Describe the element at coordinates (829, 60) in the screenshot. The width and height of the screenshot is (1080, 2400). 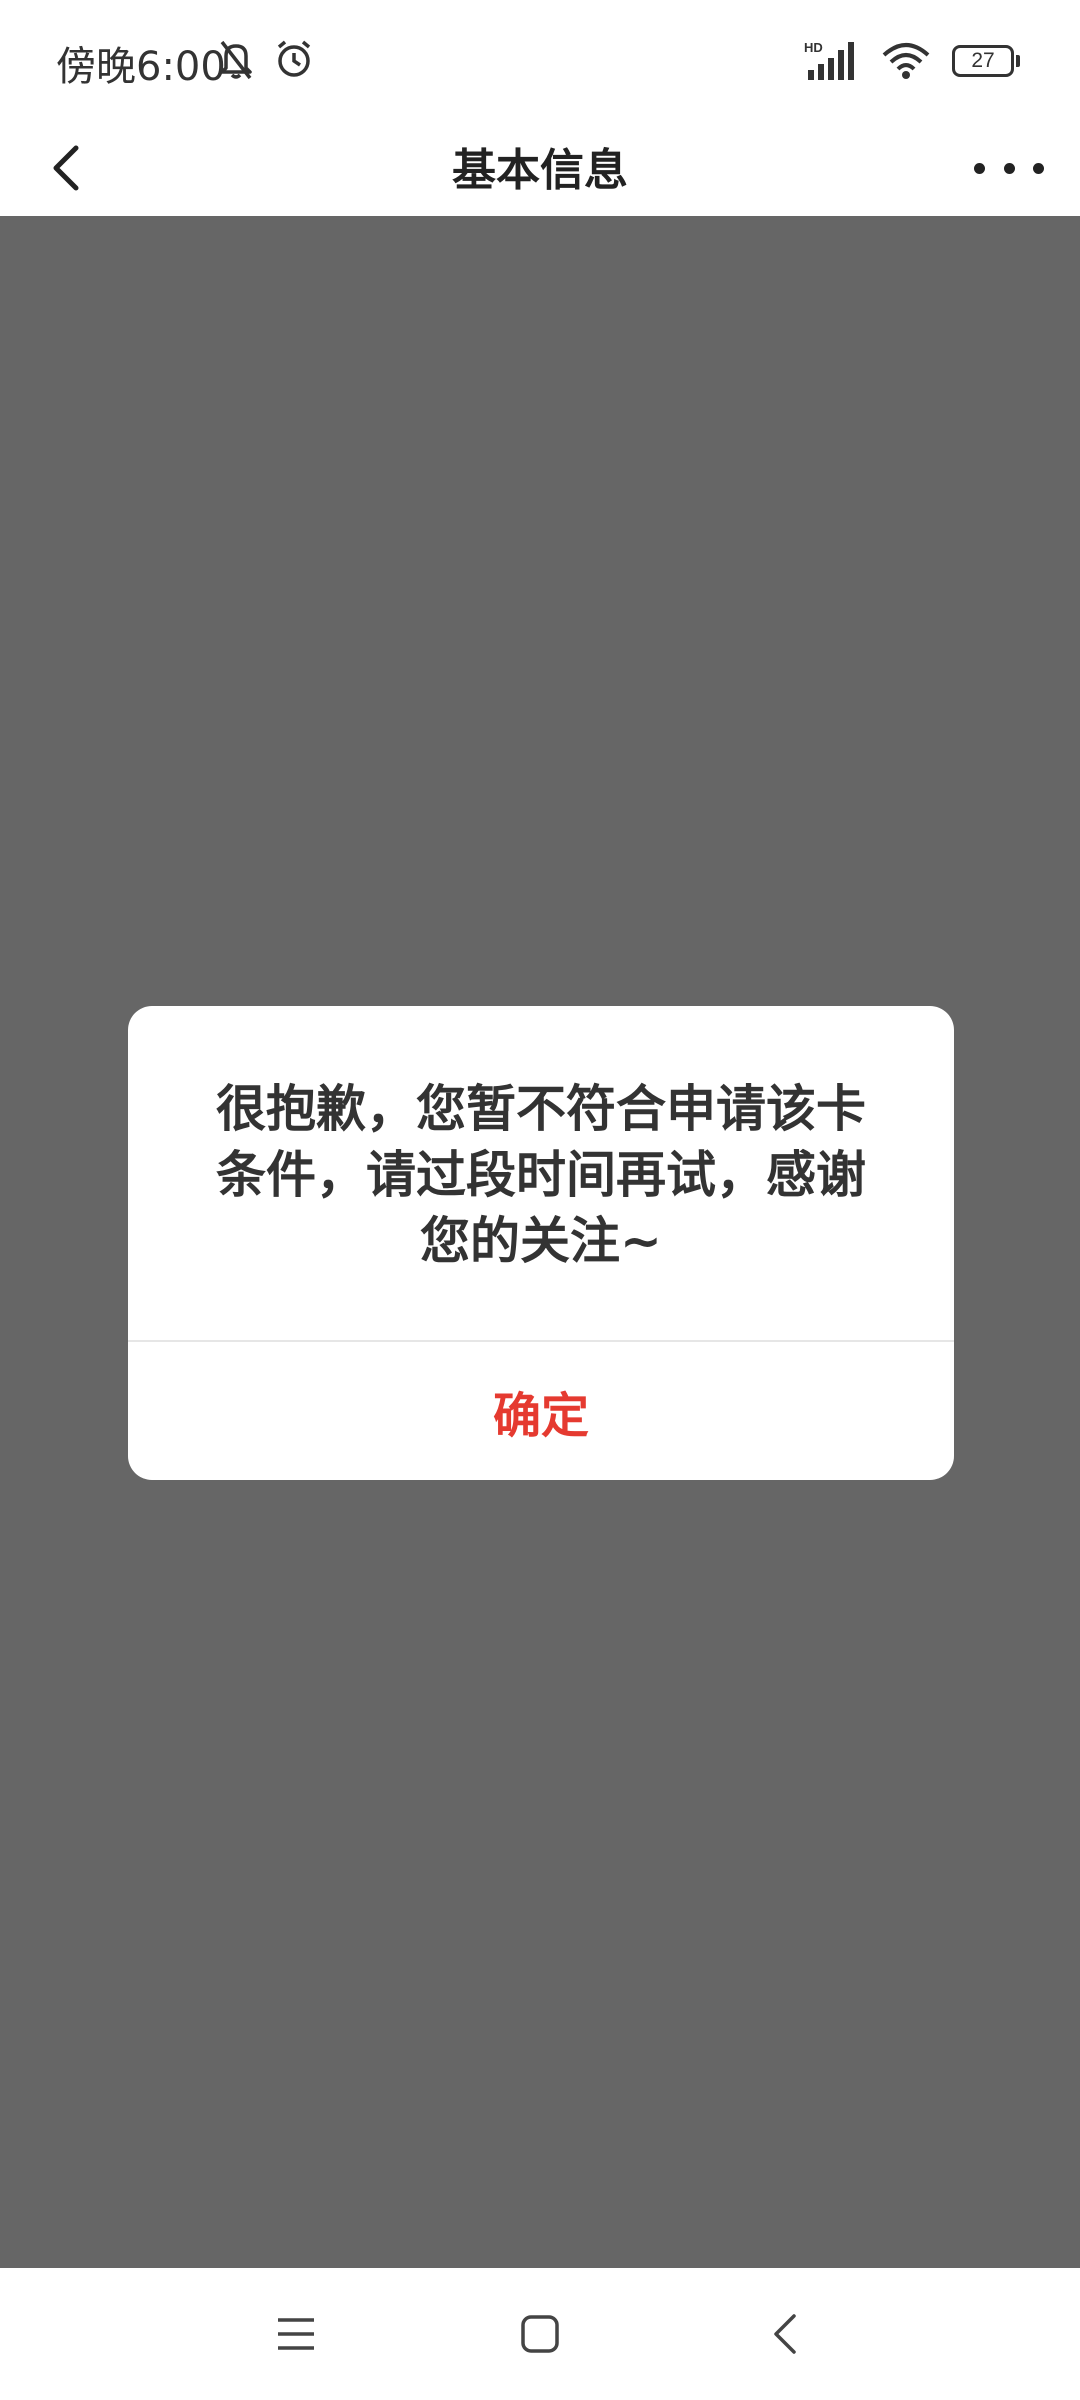
I see `signal-icon: HD` at that location.